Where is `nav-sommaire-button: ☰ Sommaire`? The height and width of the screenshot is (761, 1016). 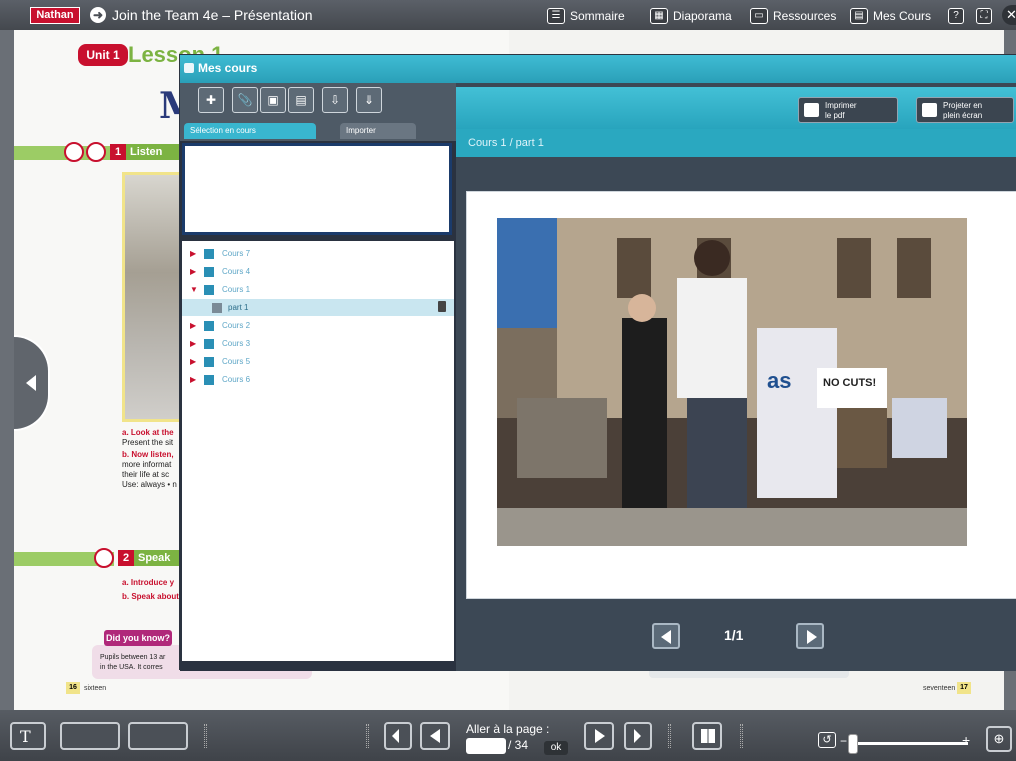
nav-sommaire-button: ☰ Sommaire is located at coordinates (586, 16).